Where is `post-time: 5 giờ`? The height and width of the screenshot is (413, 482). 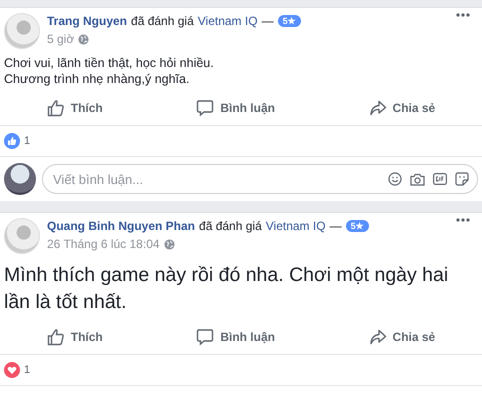
post-time: 5 giờ is located at coordinates (60, 39).